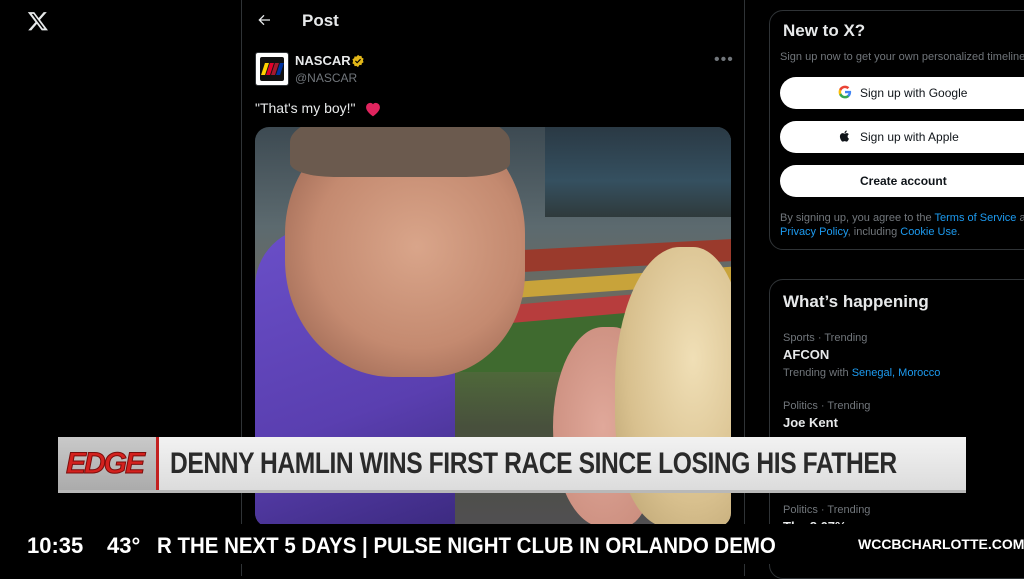  I want to click on privacy-policy-link: Privacy Policy, so click(814, 232).